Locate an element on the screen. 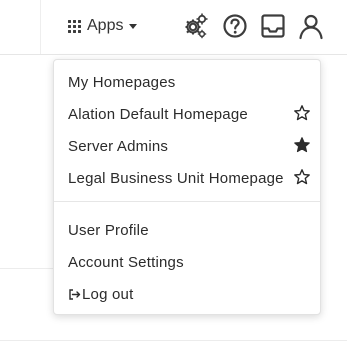  homepage-item-label: Legal Business Unit Homepage is located at coordinates (176, 178).